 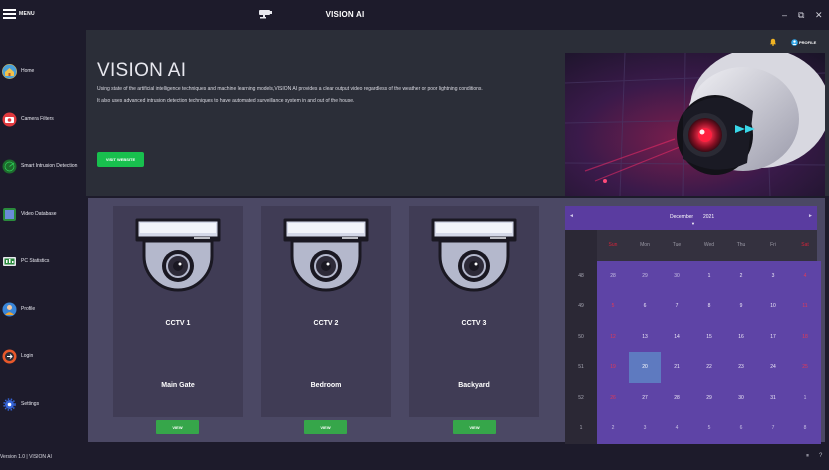 I want to click on calendar-day: 13, so click(x=645, y=336).